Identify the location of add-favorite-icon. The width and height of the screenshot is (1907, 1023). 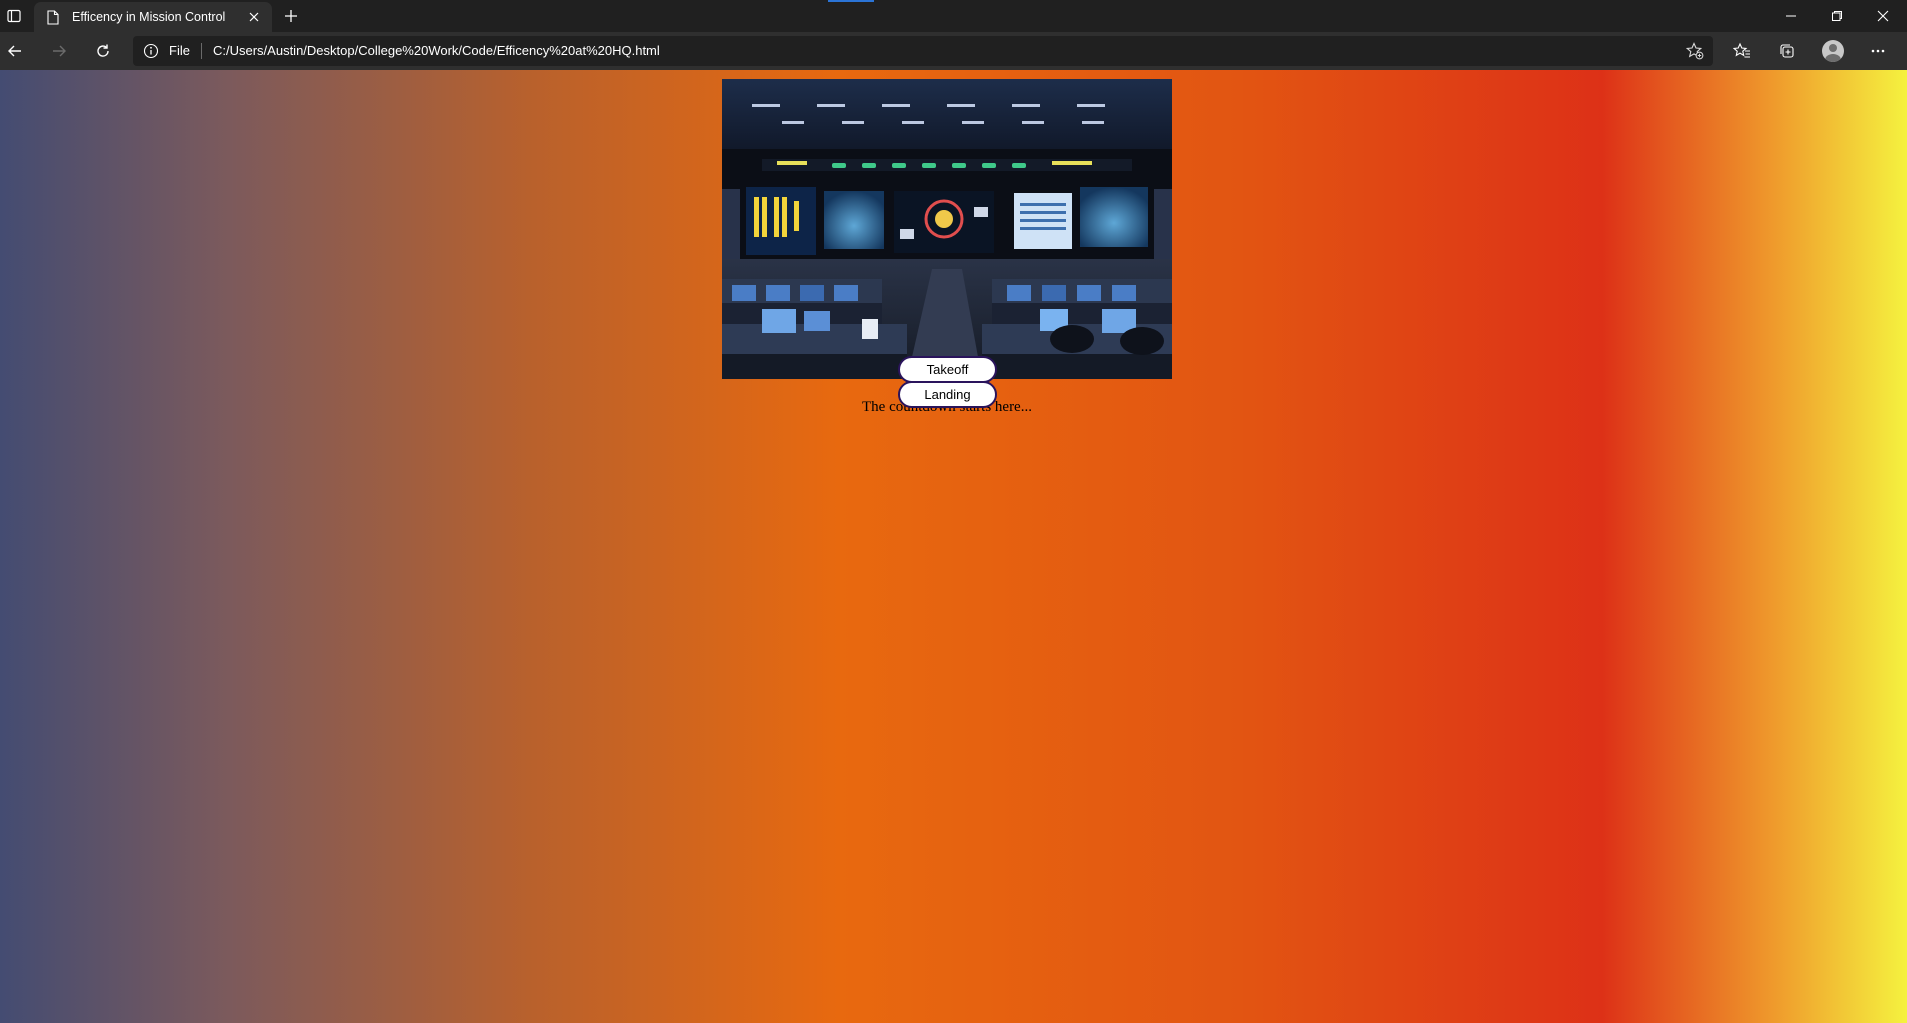
(1695, 51).